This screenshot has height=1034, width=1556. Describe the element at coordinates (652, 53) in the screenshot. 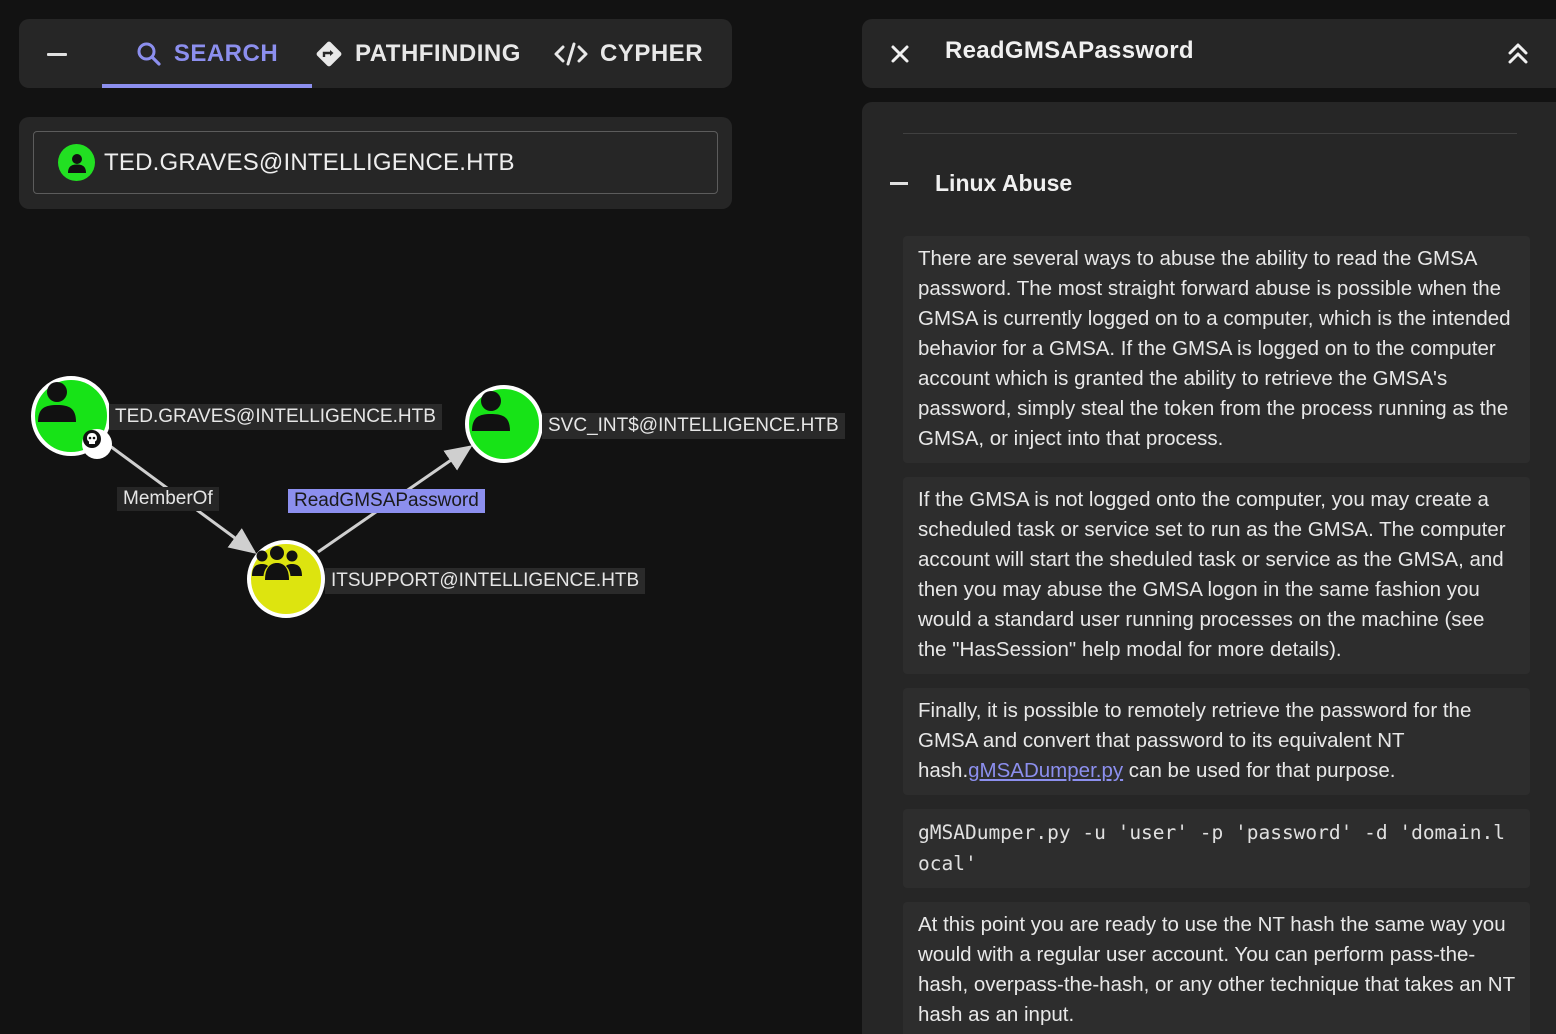

I see `tab-cypher-label: CYPHER` at that location.